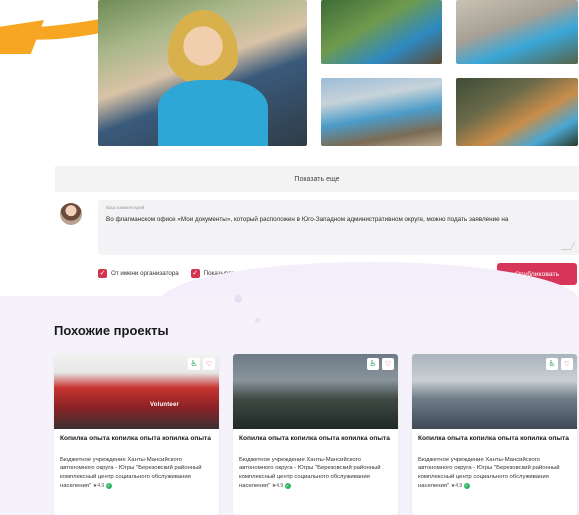 This screenshot has height=515, width=579. I want to click on comment-field-label: Ваш комментарий, so click(125, 207).